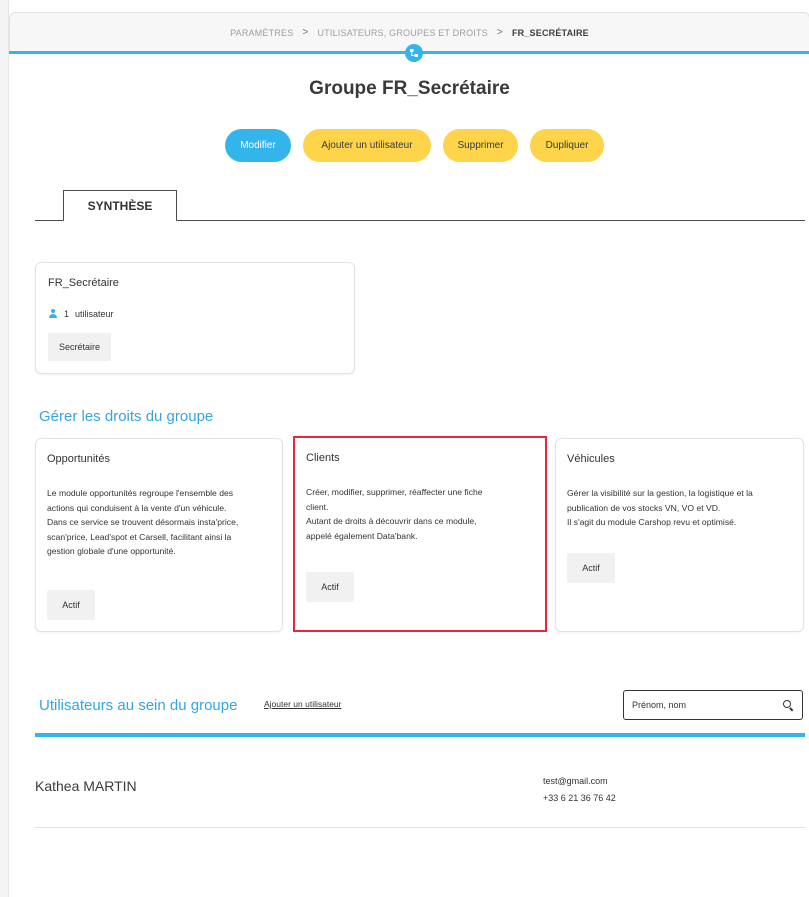 This screenshot has height=897, width=809. Describe the element at coordinates (567, 145) in the screenshot. I see `duplicate-button: Dupliquer` at that location.